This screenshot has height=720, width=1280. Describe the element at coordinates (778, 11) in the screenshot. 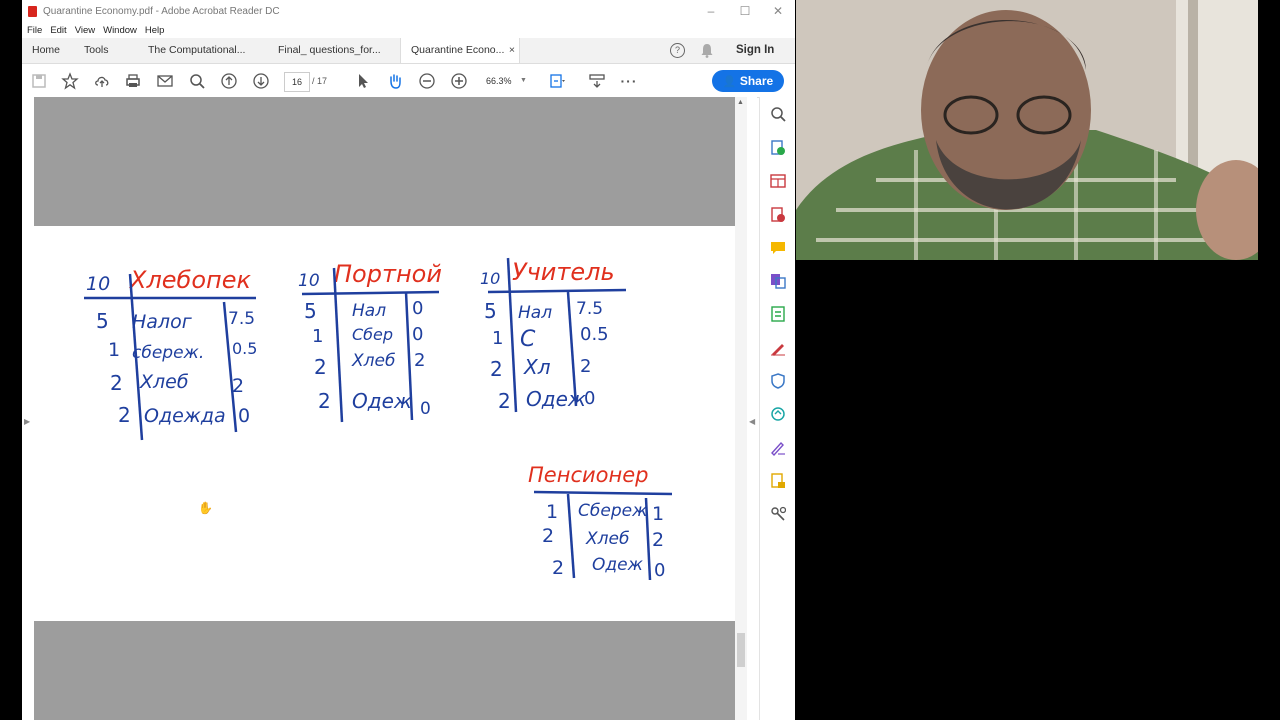

I see `close-window-button: ✕` at that location.